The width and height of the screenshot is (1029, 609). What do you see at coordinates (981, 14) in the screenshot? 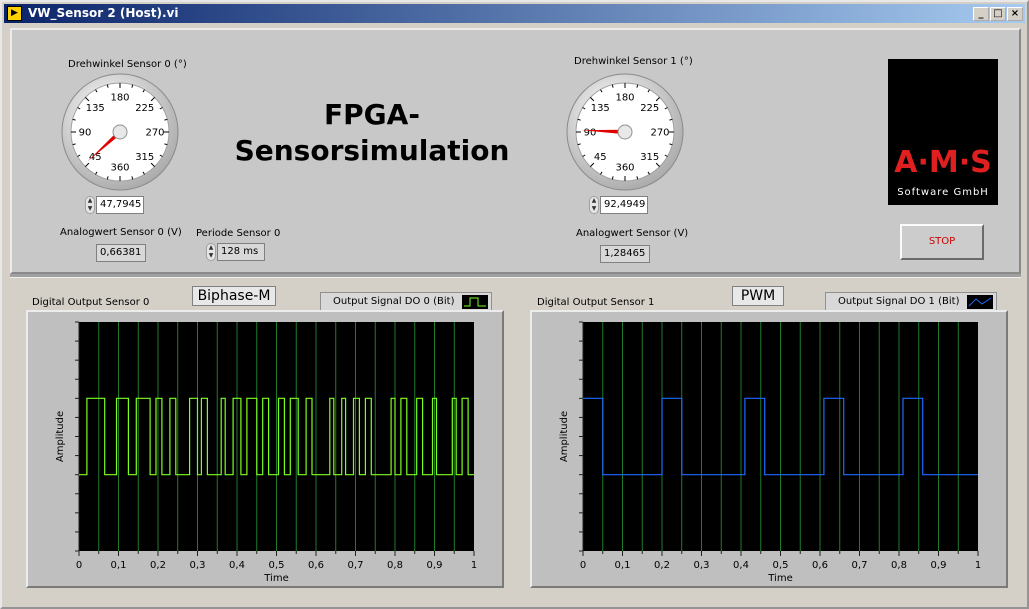
I see `minimize-button: _` at bounding box center [981, 14].